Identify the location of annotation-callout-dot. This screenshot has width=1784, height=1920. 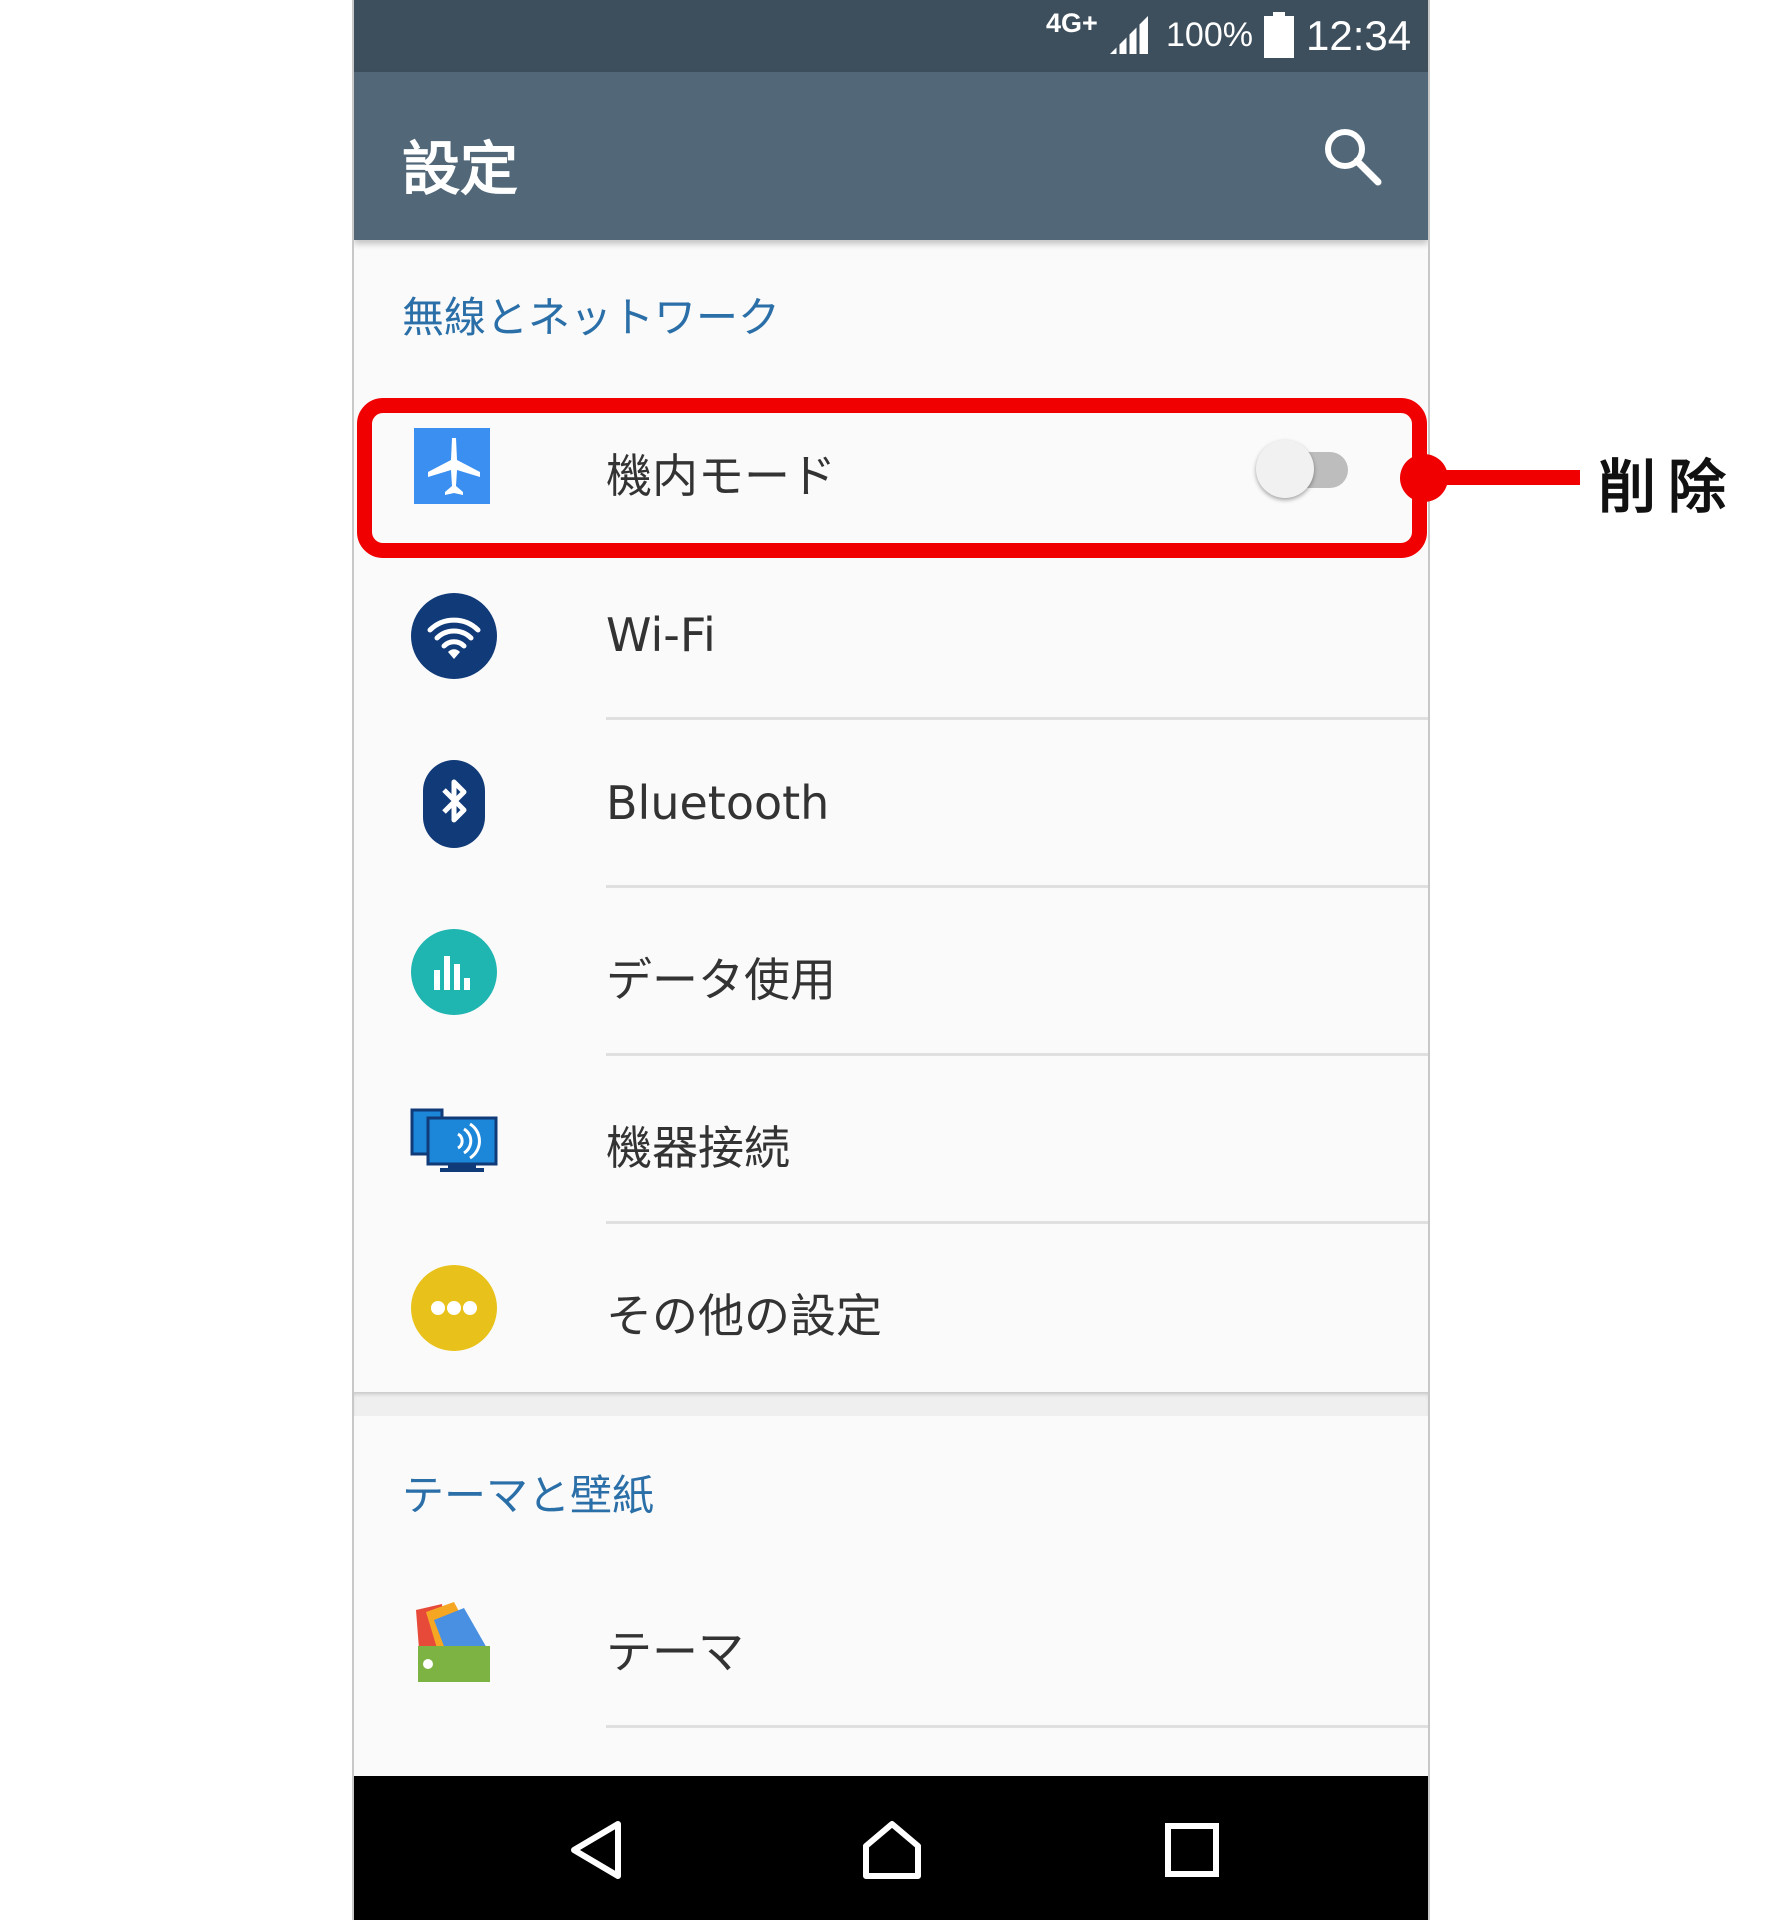
(1424, 478).